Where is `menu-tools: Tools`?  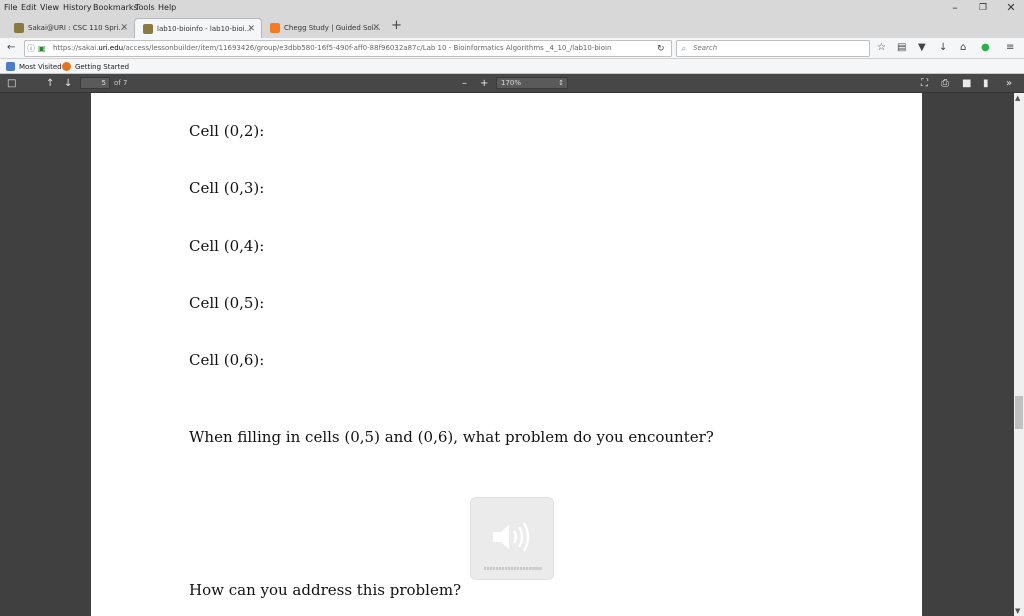
menu-tools: Tools is located at coordinates (145, 7).